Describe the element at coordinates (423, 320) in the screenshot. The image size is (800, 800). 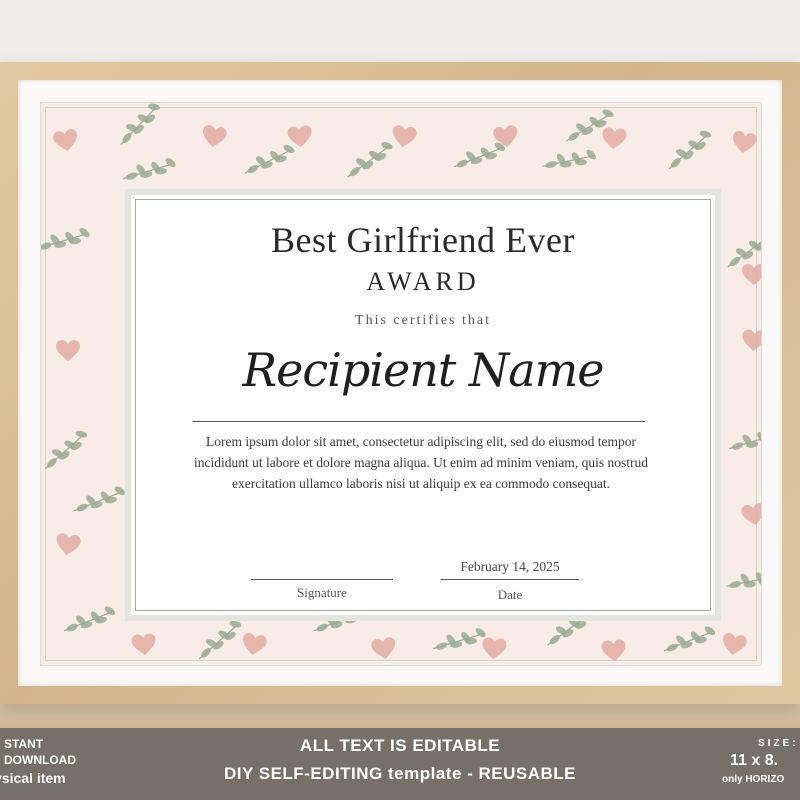
I see `certifies-text: This certifies that` at that location.